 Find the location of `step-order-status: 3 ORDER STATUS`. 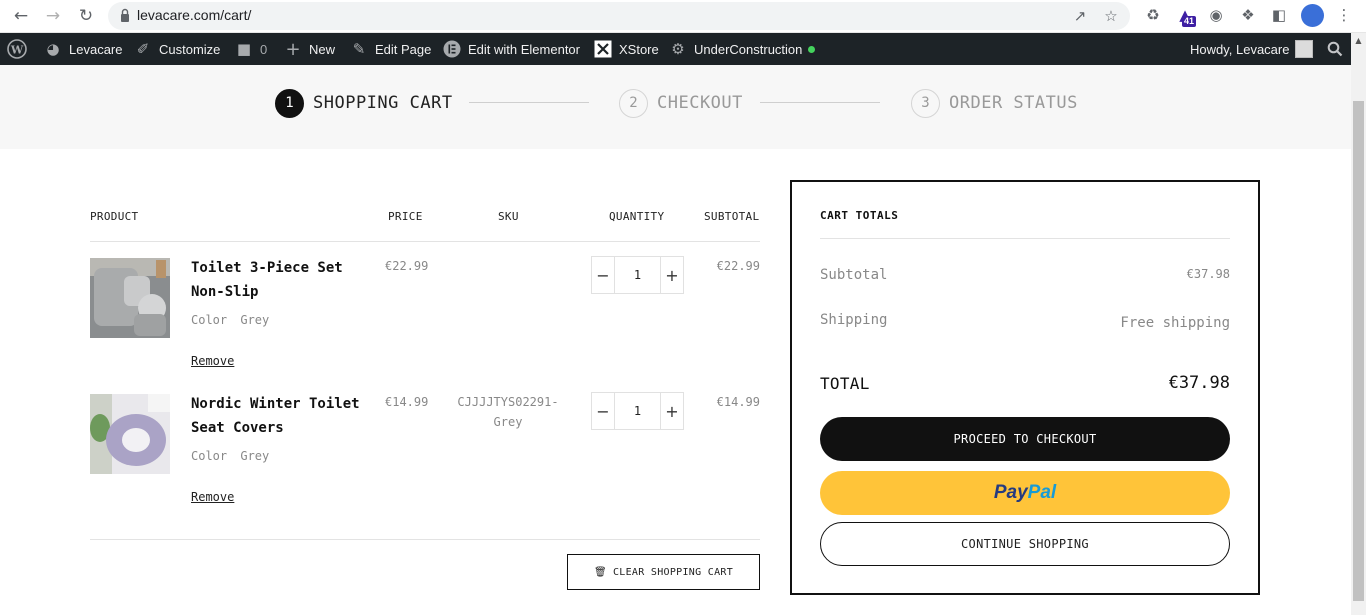

step-order-status: 3 ORDER STATUS is located at coordinates (994, 103).